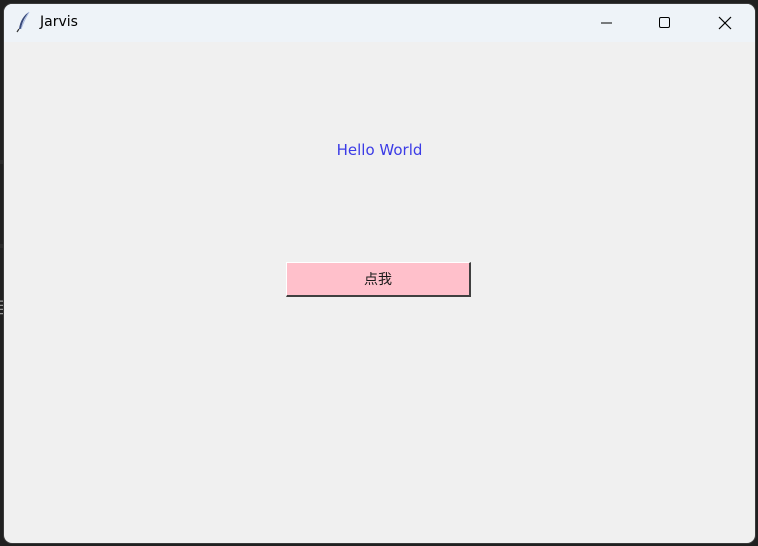  Describe the element at coordinates (378, 279) in the screenshot. I see `click-me-button: 点我` at that location.